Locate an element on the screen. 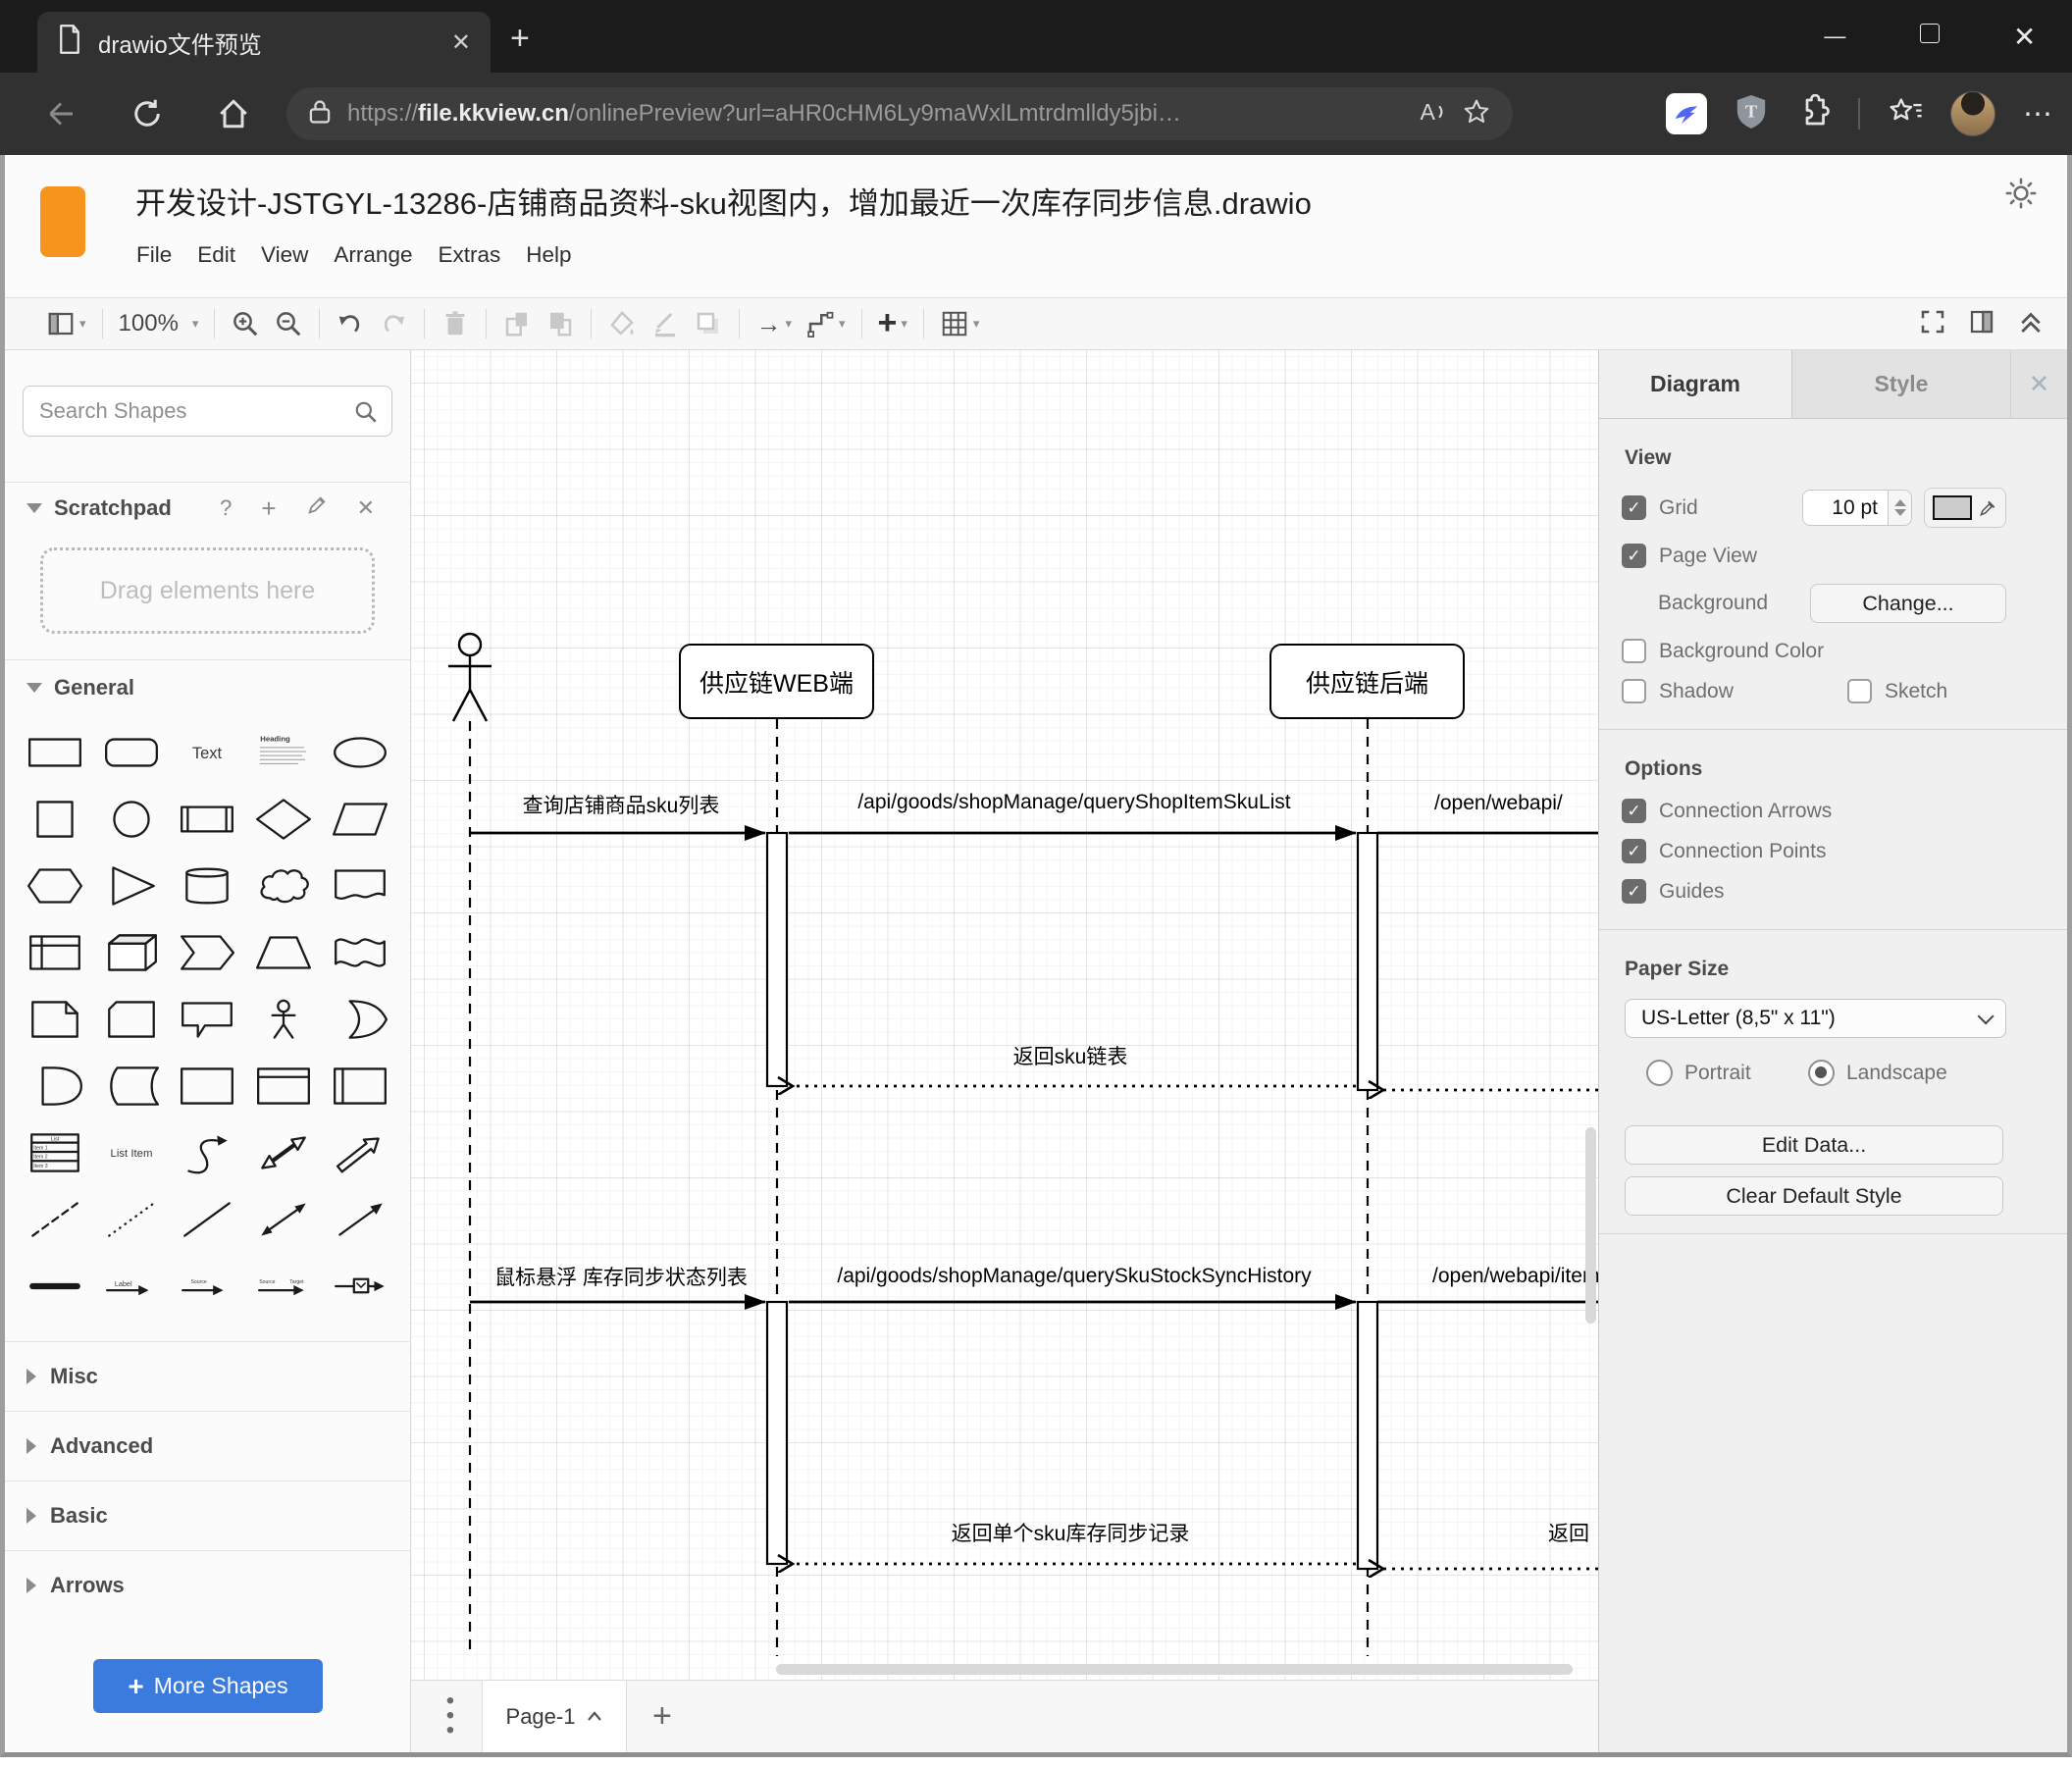 The image size is (2072, 1766). menu-extras: Extras is located at coordinates (469, 255).